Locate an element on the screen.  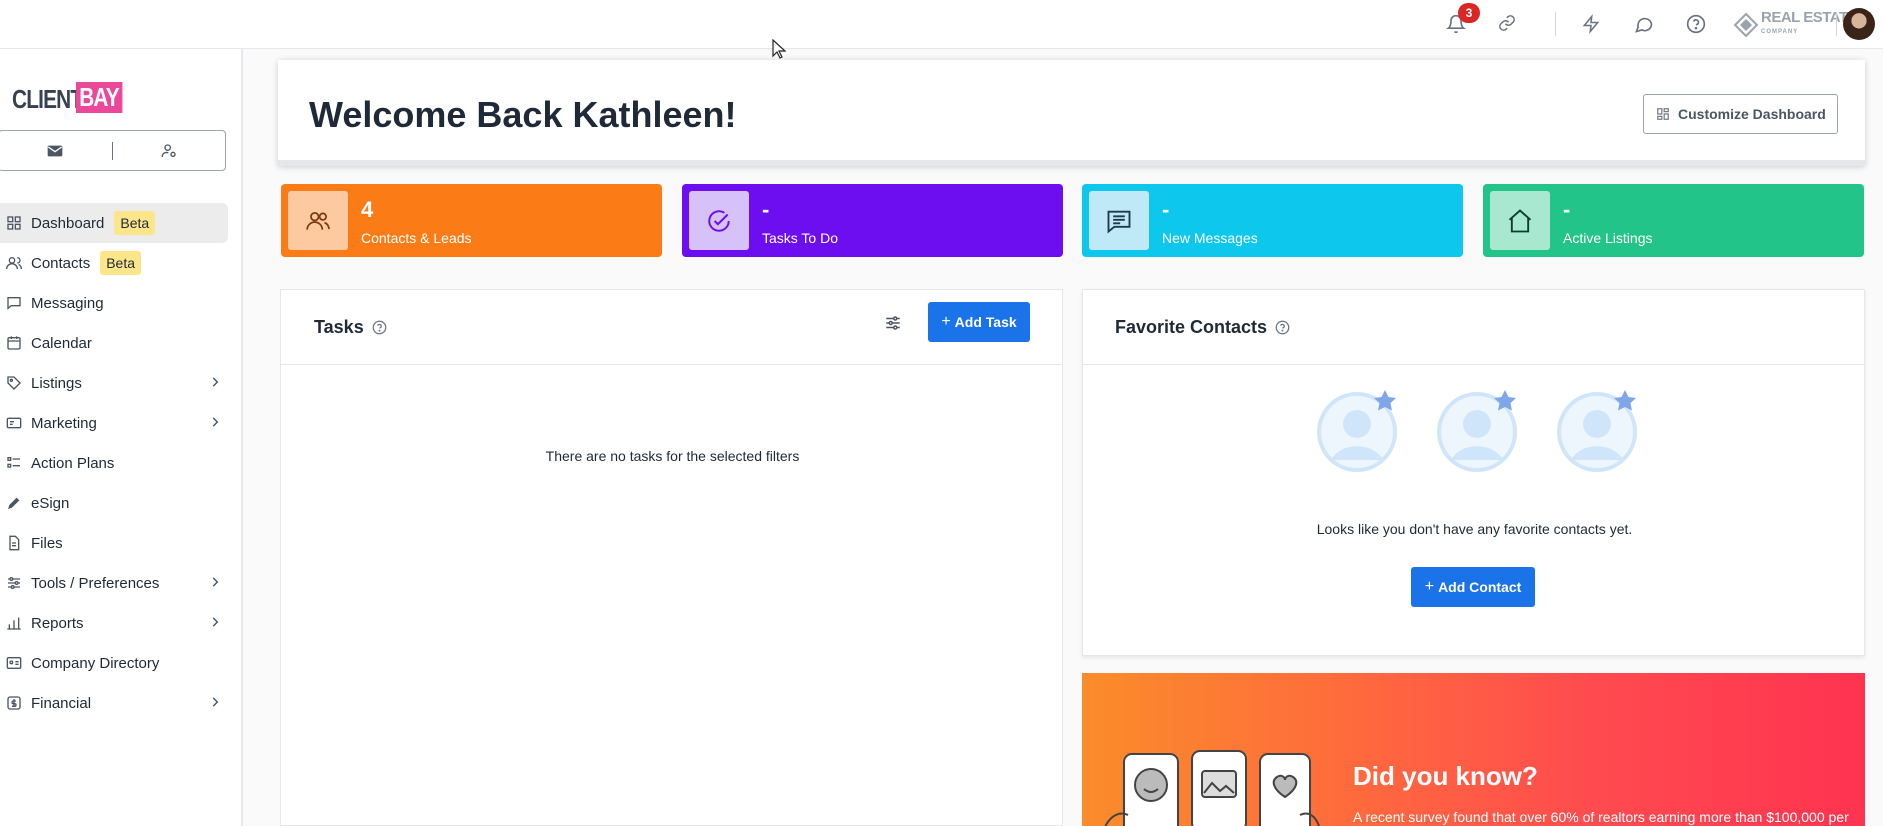
sidebar-item-tools-preferences: Tools / Preferences is located at coordinates (114, 583).